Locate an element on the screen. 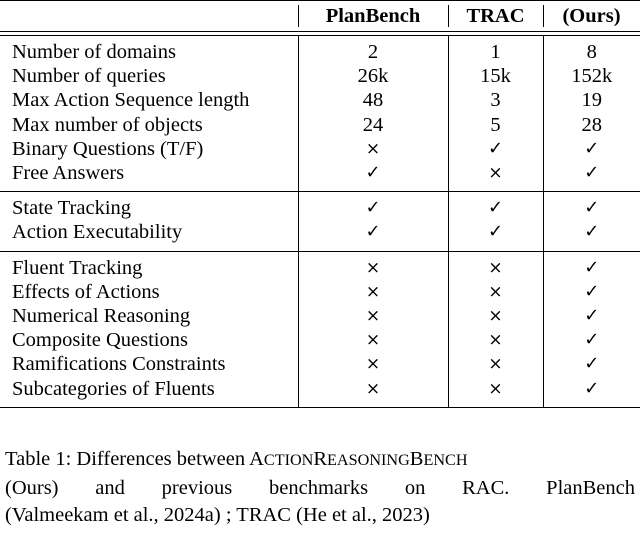 The image size is (640, 543). table-row: State Tracking ✓ ✓ ✓ is located at coordinates (320, 208).